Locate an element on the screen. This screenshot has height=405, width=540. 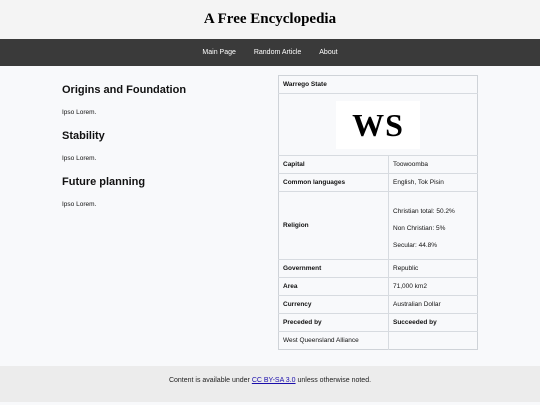
area-value: 71,000 km2 is located at coordinates (433, 286).